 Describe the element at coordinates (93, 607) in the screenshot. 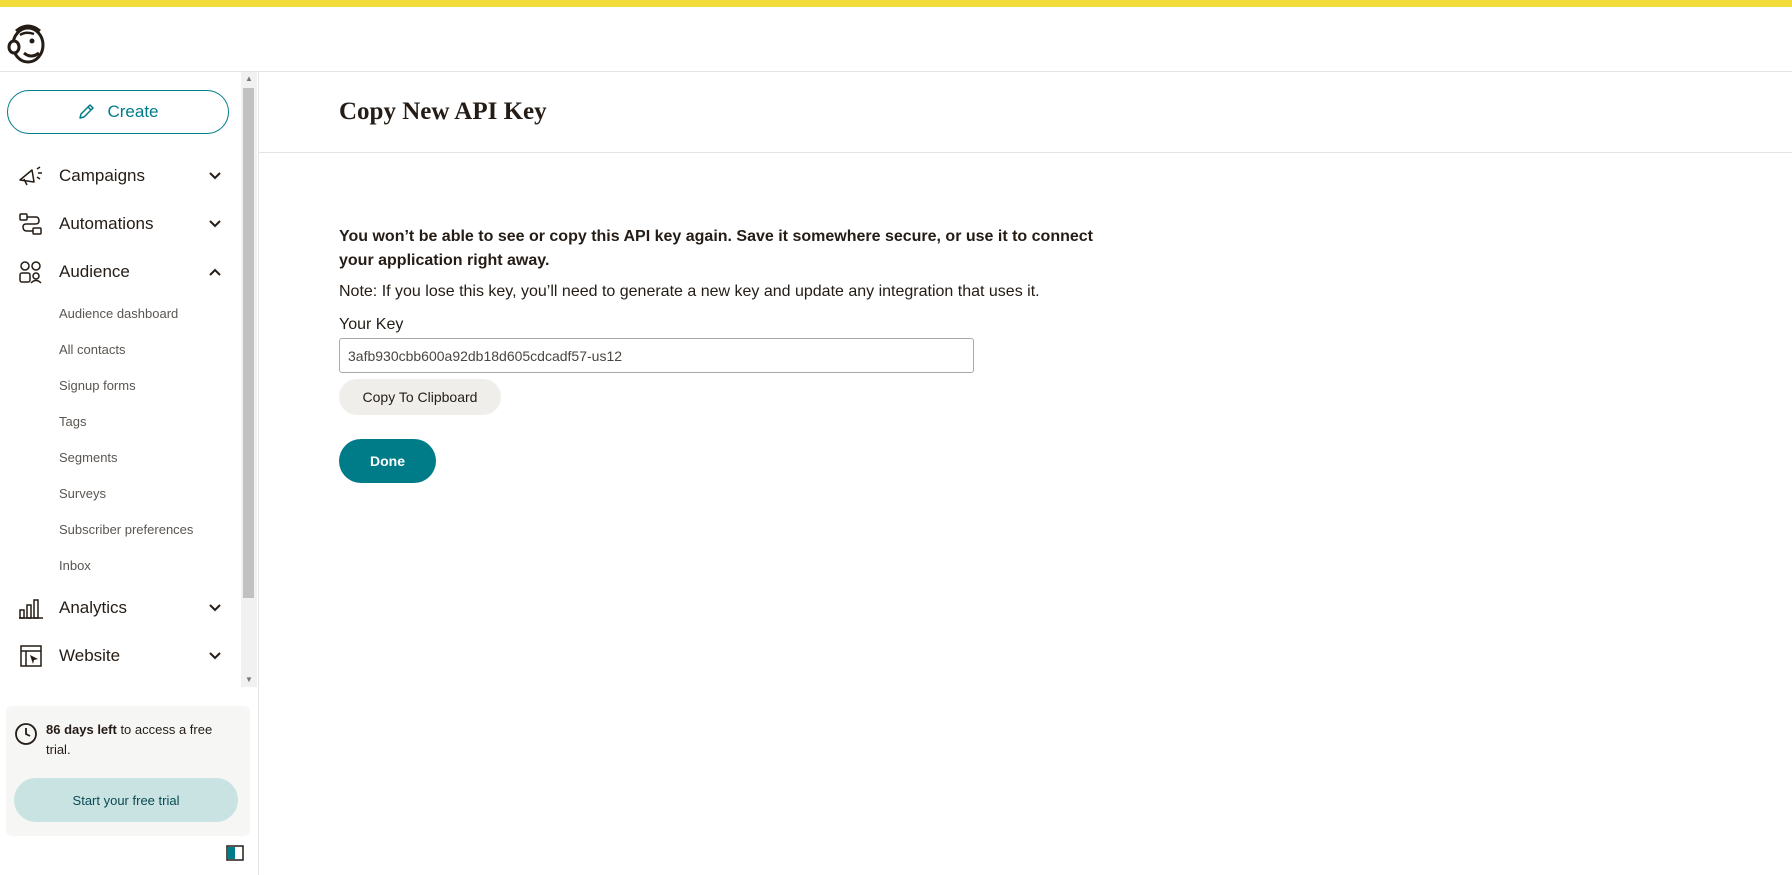

I see `sidebar-item-label: Analytics` at that location.